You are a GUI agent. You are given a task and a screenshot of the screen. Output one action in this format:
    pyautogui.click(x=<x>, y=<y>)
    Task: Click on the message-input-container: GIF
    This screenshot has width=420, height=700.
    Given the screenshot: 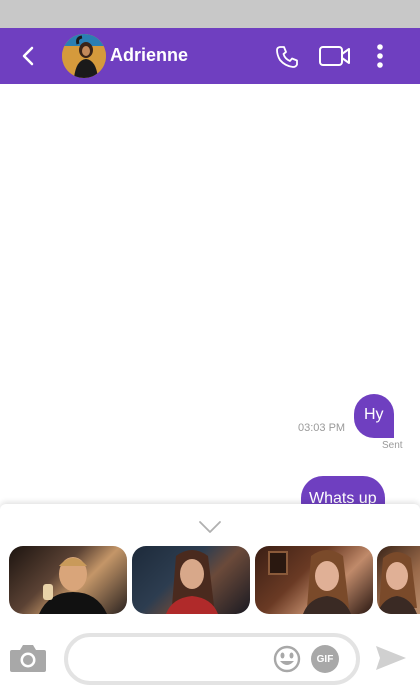 What is the action you would take?
    pyautogui.click(x=212, y=659)
    